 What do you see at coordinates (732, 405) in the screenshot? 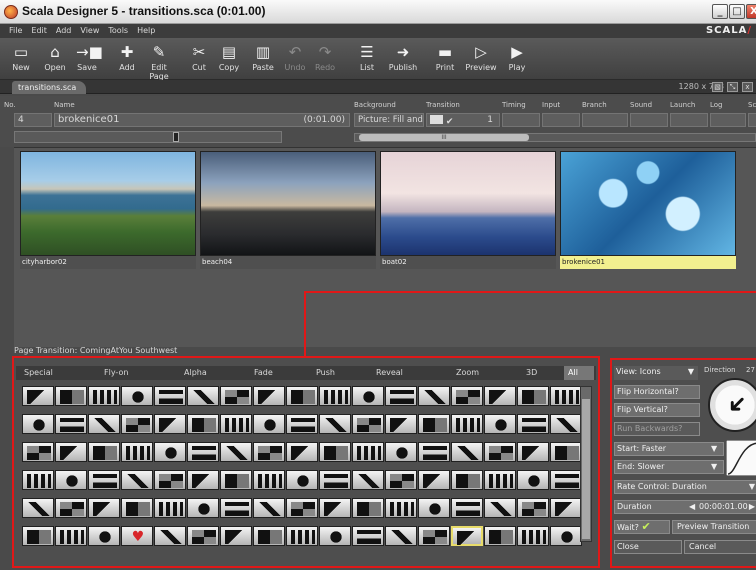
I see `direction-dial: ➜` at bounding box center [732, 405].